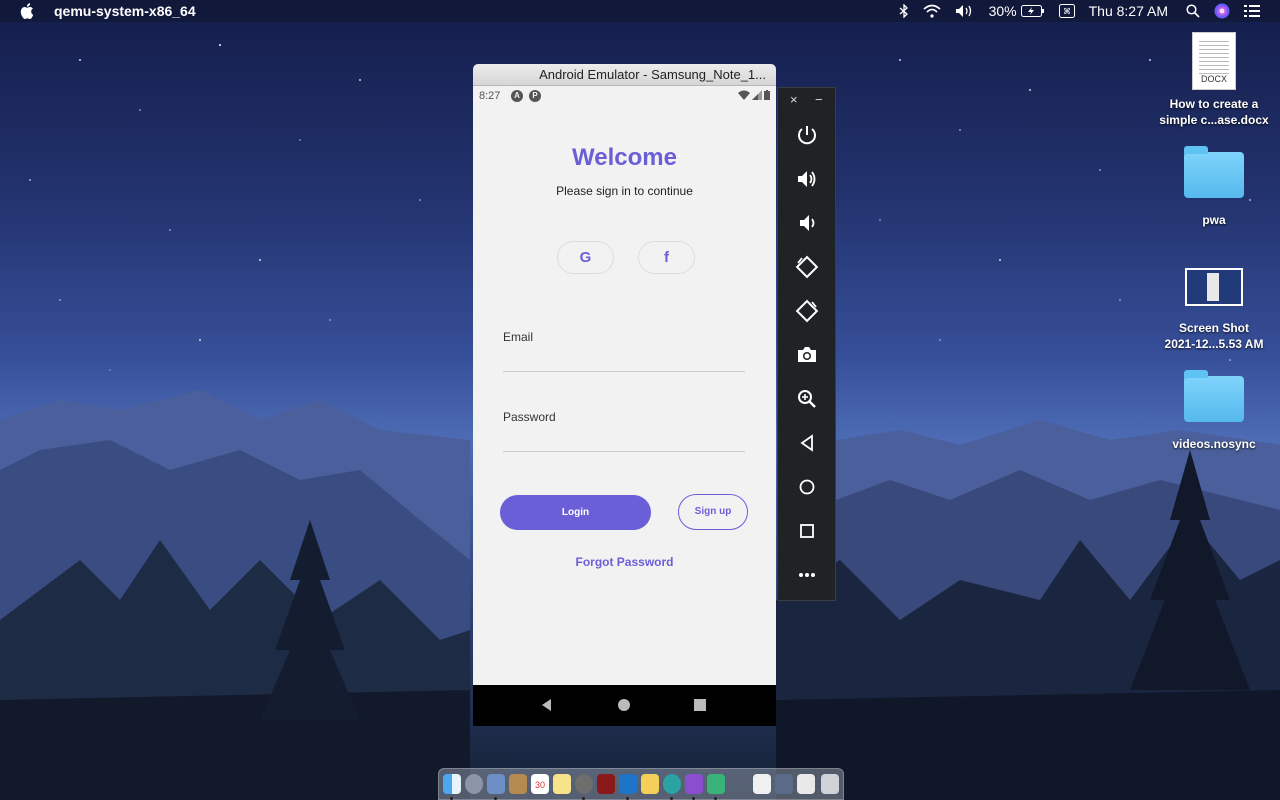 The height and width of the screenshot is (800, 1280). Describe the element at coordinates (624, 157) in the screenshot. I see `welcome-heading: Welcome` at that location.